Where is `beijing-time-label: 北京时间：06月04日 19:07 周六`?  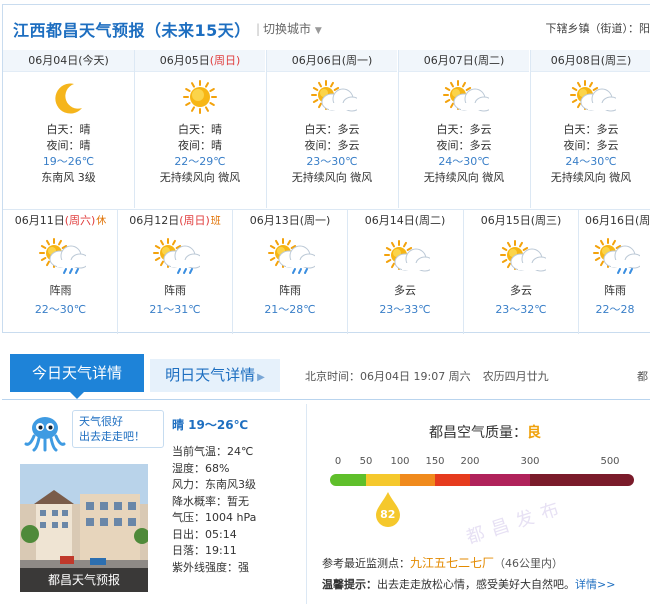 beijing-time-label: 北京时间：06月04日 19:07 周六 is located at coordinates (388, 376).